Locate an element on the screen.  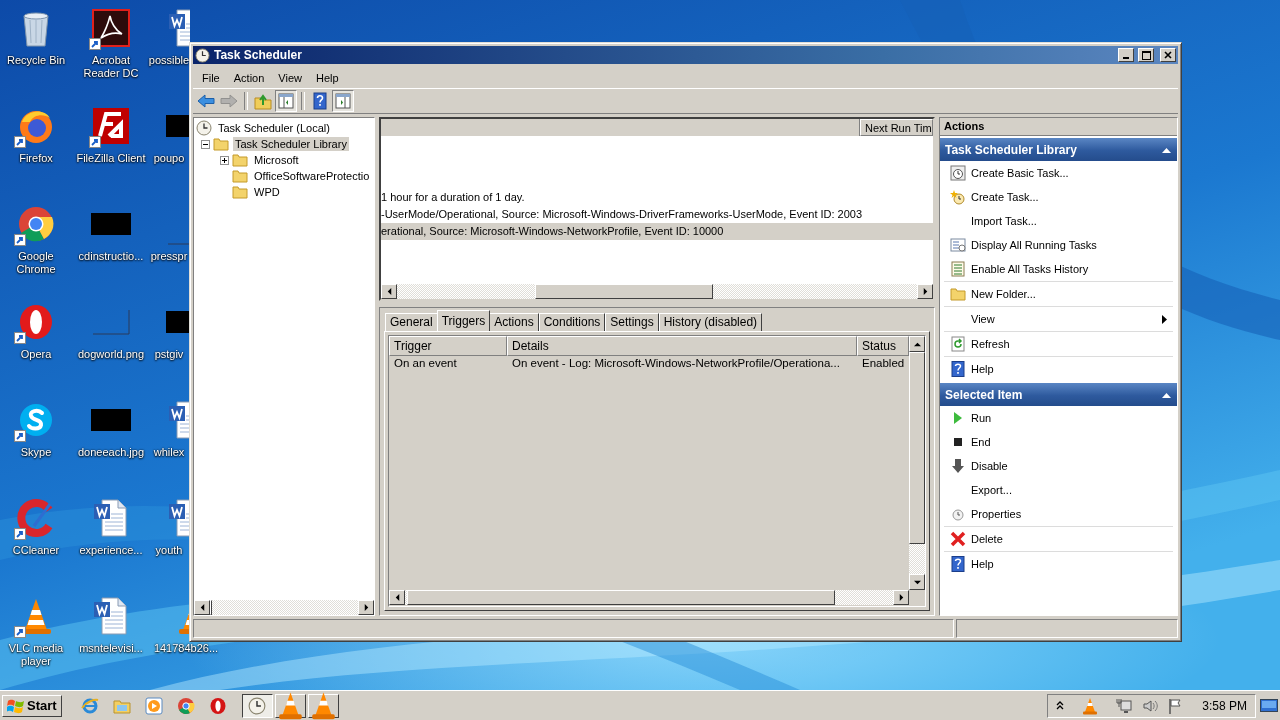
action-link: Disable is located at coordinates (1072, 466).